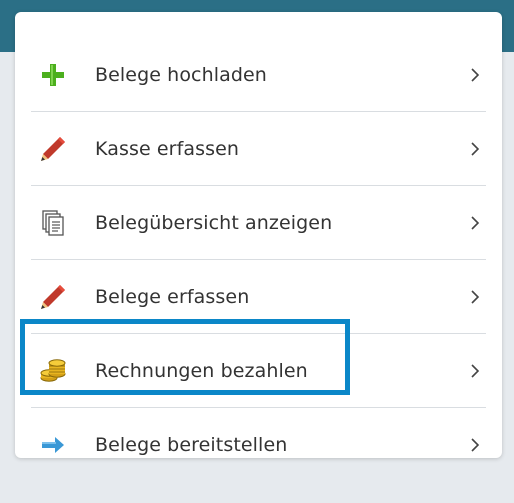  I want to click on menu-item-label: Belege hochladen, so click(181, 74).